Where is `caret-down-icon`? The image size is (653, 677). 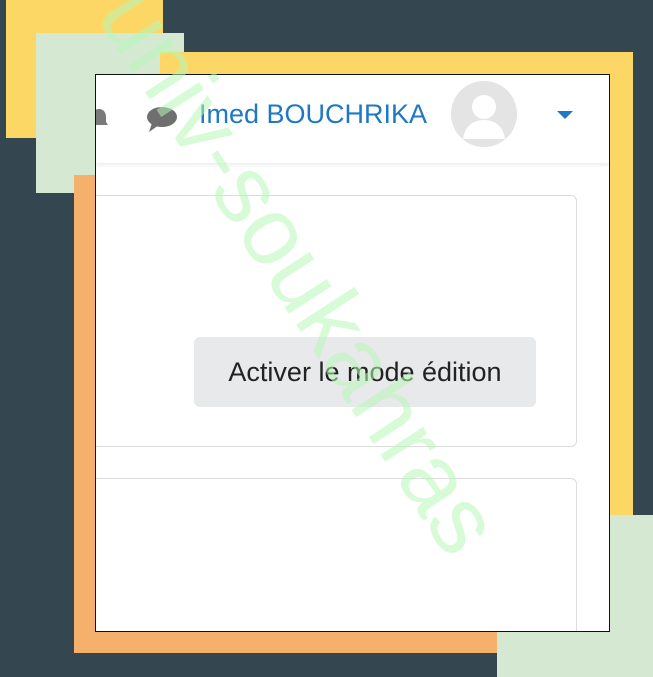
caret-down-icon is located at coordinates (565, 115).